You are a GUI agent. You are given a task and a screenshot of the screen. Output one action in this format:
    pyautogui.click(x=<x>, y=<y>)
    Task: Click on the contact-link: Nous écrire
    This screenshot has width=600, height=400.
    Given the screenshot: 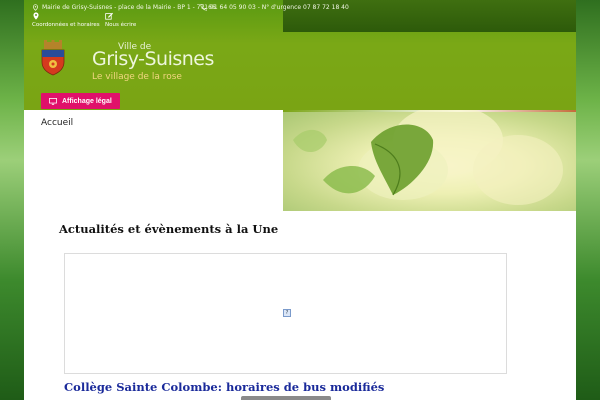 What is the action you would take?
    pyautogui.click(x=120, y=20)
    